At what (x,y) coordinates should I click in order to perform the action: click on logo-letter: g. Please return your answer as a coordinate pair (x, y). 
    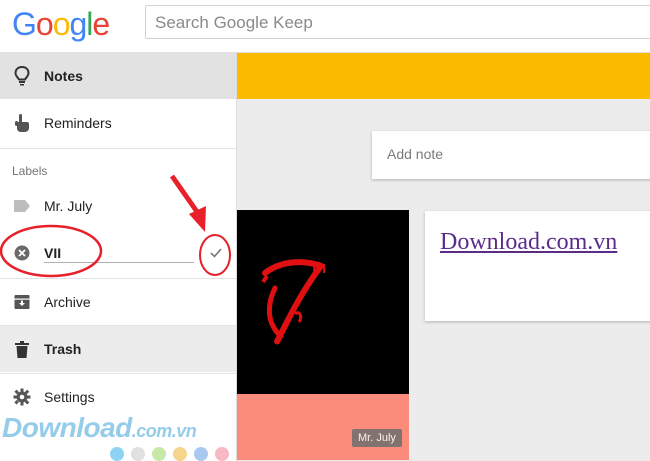
    Looking at the image, I should click on (78, 24).